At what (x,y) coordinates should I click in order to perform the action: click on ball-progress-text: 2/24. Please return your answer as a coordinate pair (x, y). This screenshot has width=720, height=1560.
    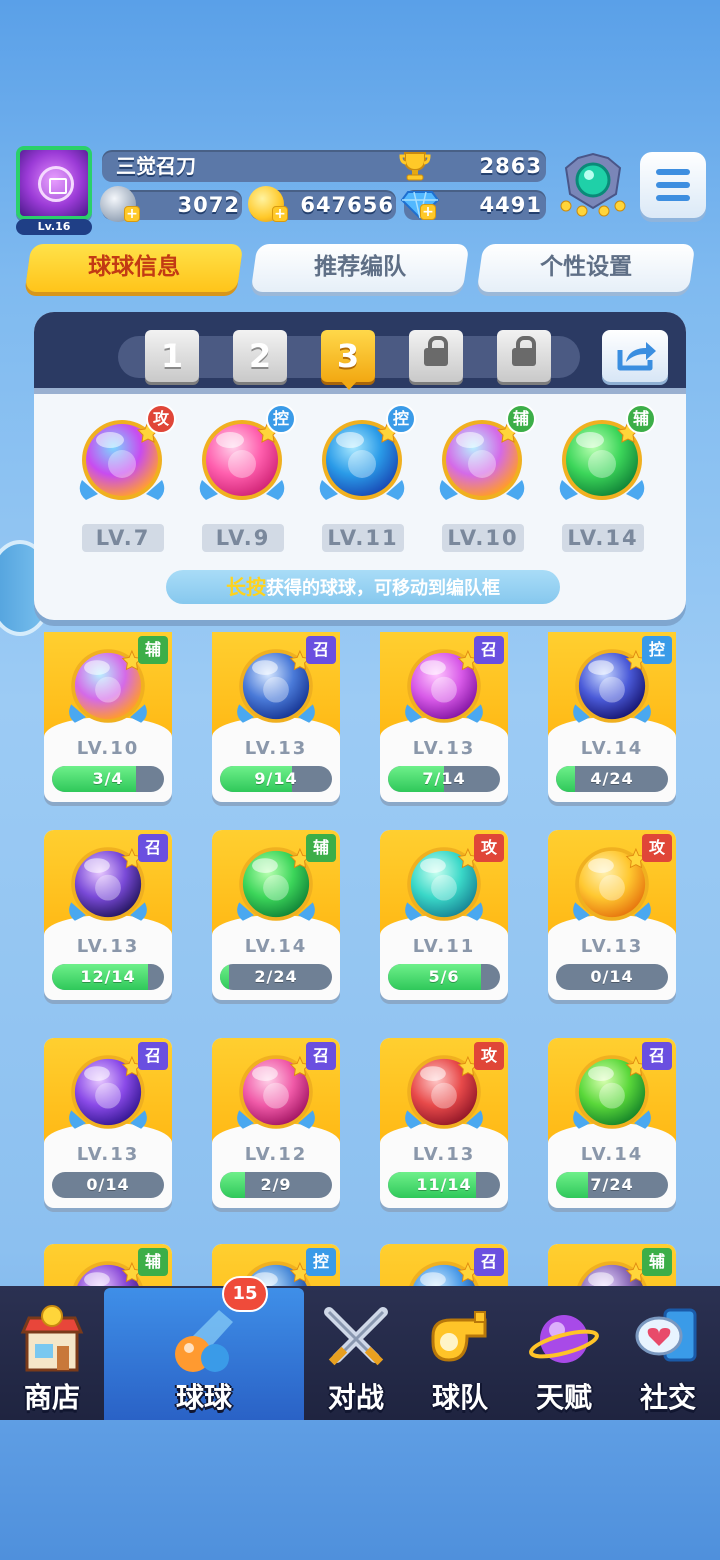
    Looking at the image, I should click on (276, 976).